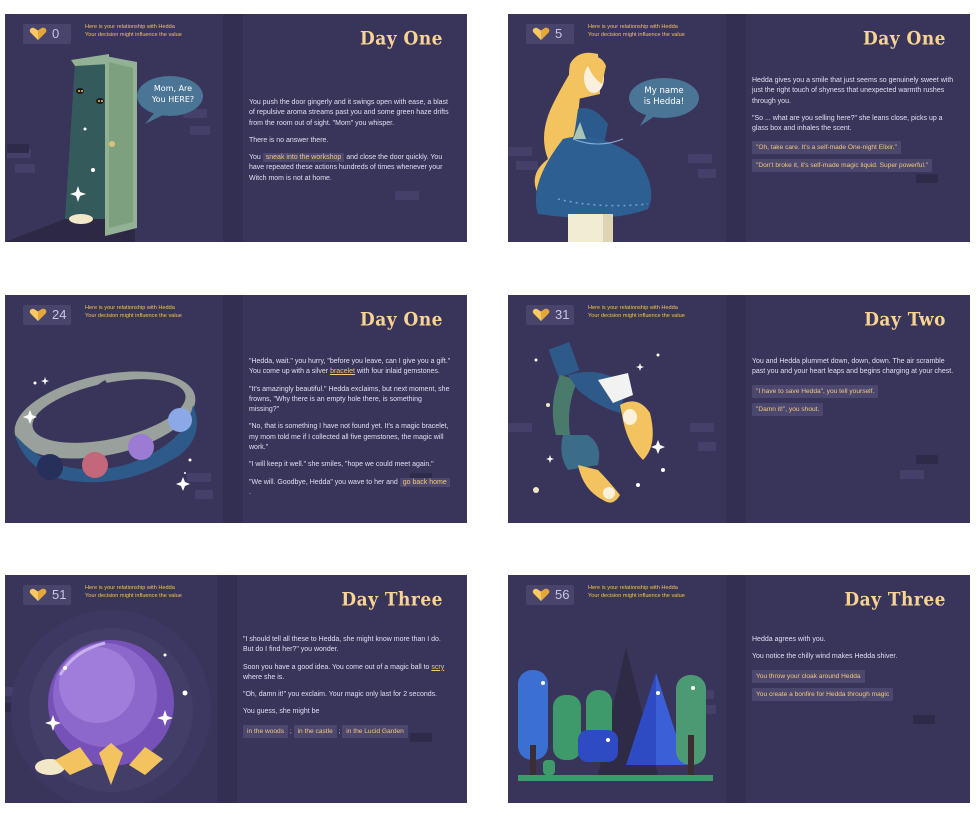  I want to click on choice-in-the-woods: in the woods, so click(266, 731).